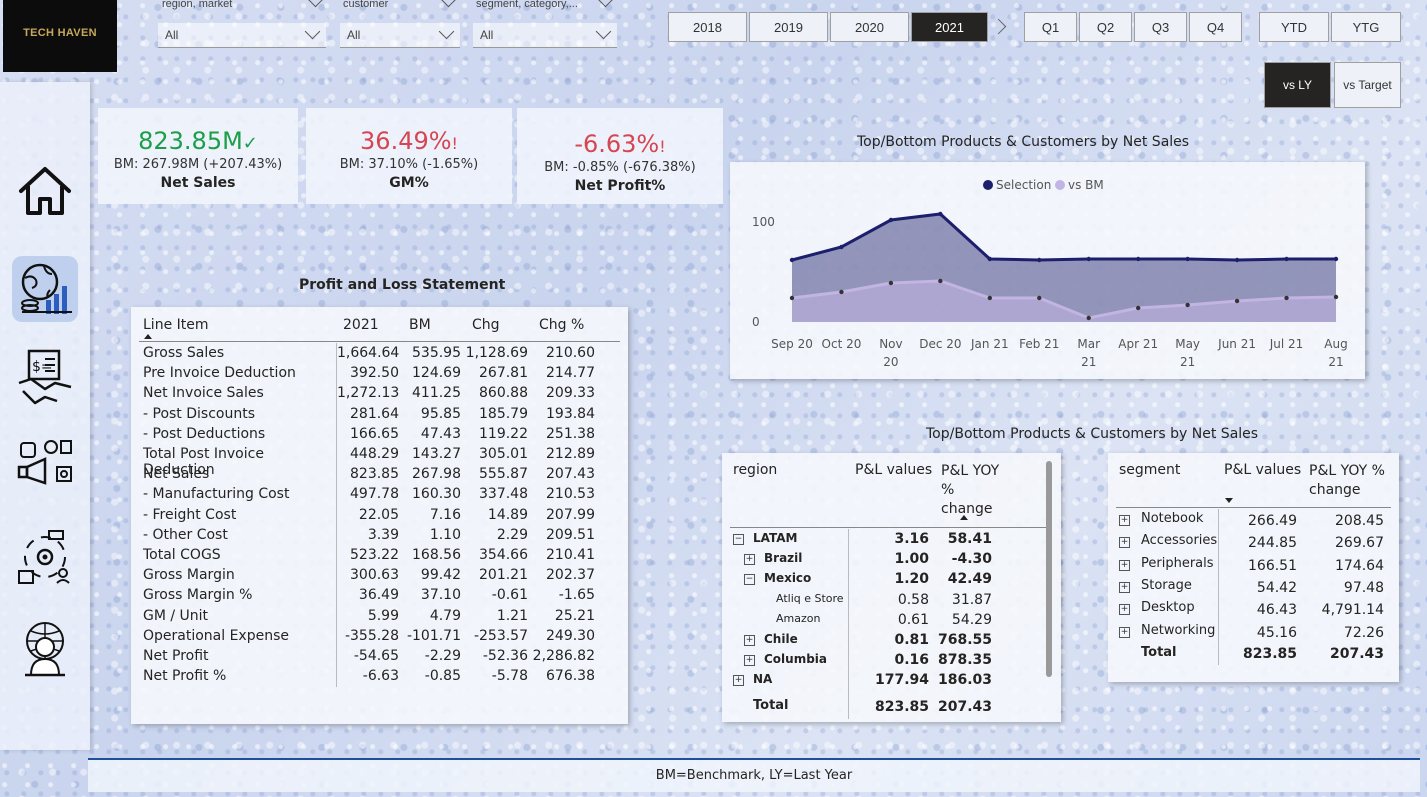  What do you see at coordinates (798, 618) in the screenshot?
I see `region-row-label: Amazon` at bounding box center [798, 618].